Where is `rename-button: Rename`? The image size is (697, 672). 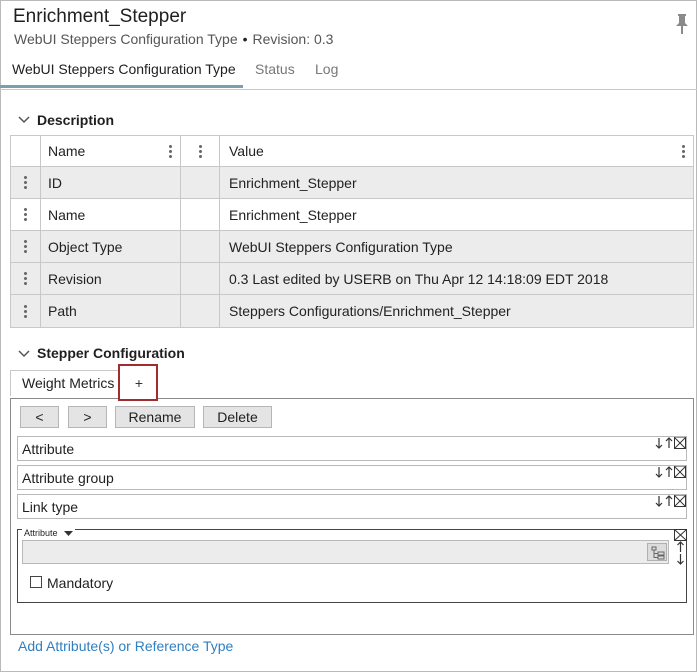 rename-button: Rename is located at coordinates (155, 417).